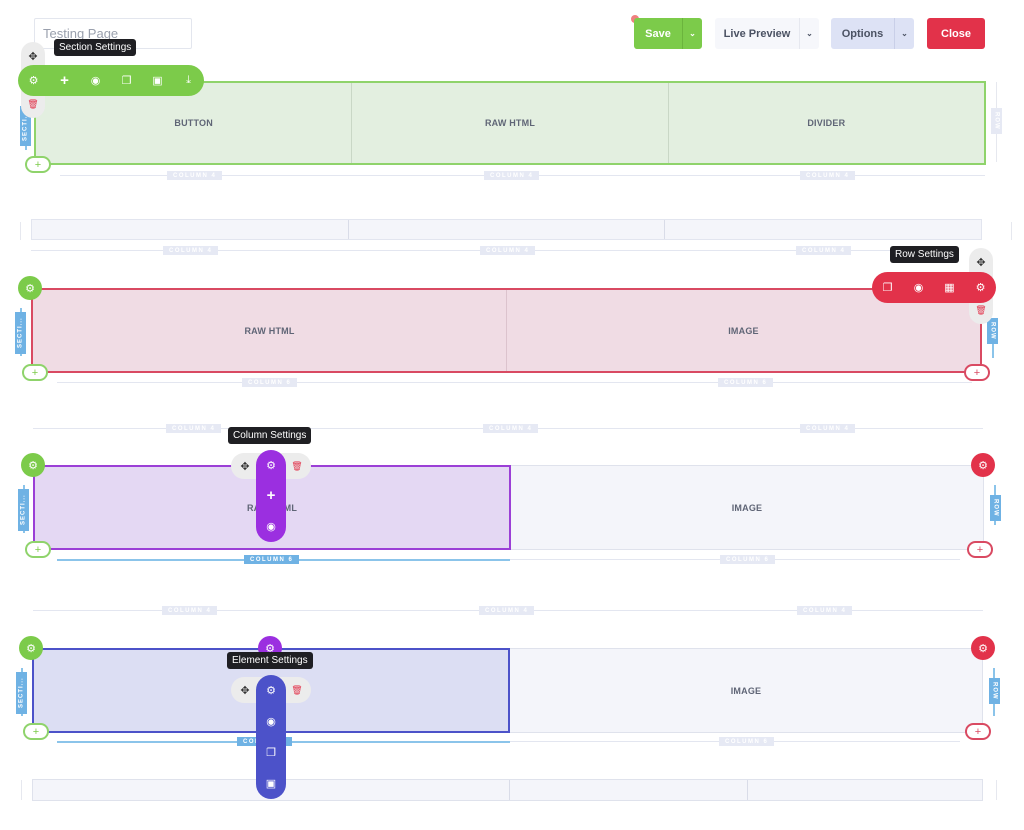  I want to click on section-settings-tooltip: Section Settings, so click(95, 47).